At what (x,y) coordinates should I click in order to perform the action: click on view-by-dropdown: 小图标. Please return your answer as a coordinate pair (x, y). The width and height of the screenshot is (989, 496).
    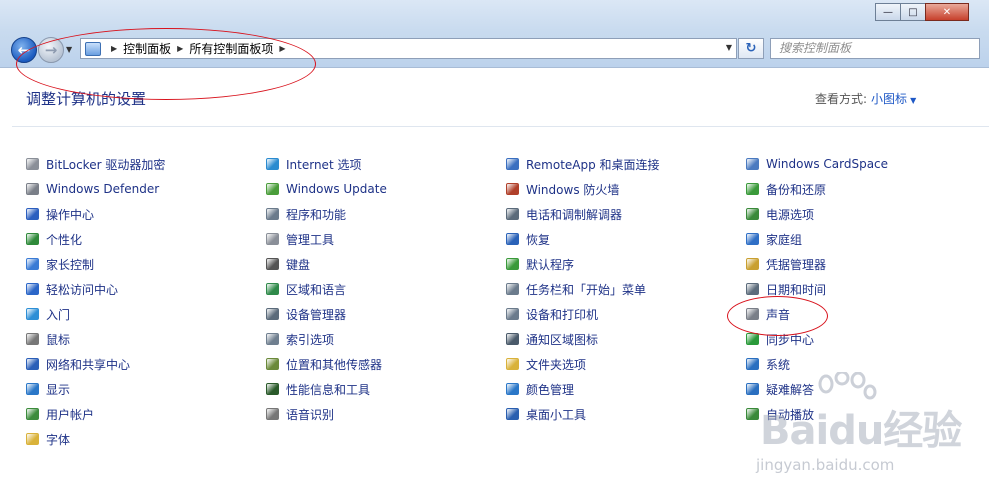
    Looking at the image, I should click on (889, 99).